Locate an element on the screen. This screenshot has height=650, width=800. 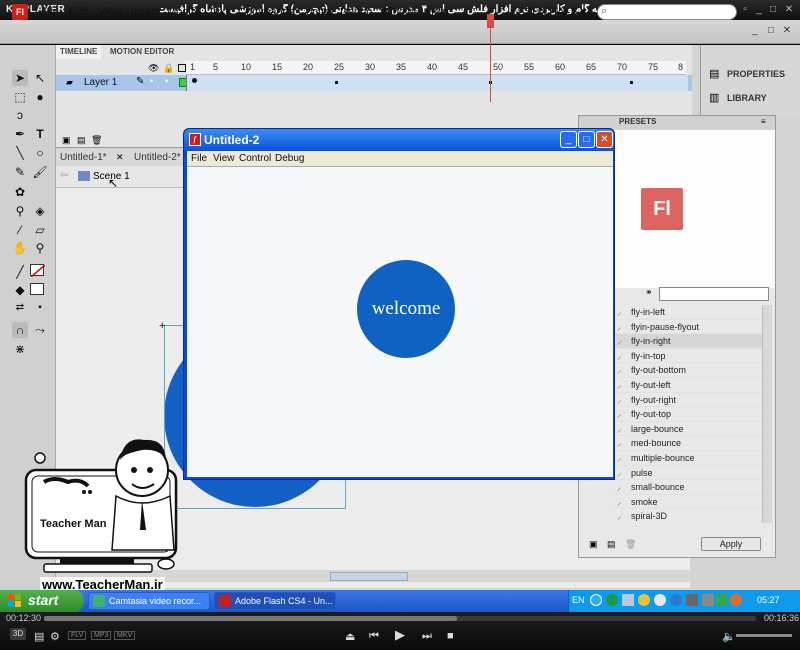
pencil-tool-icon: ✎ is located at coordinates (20, 172).